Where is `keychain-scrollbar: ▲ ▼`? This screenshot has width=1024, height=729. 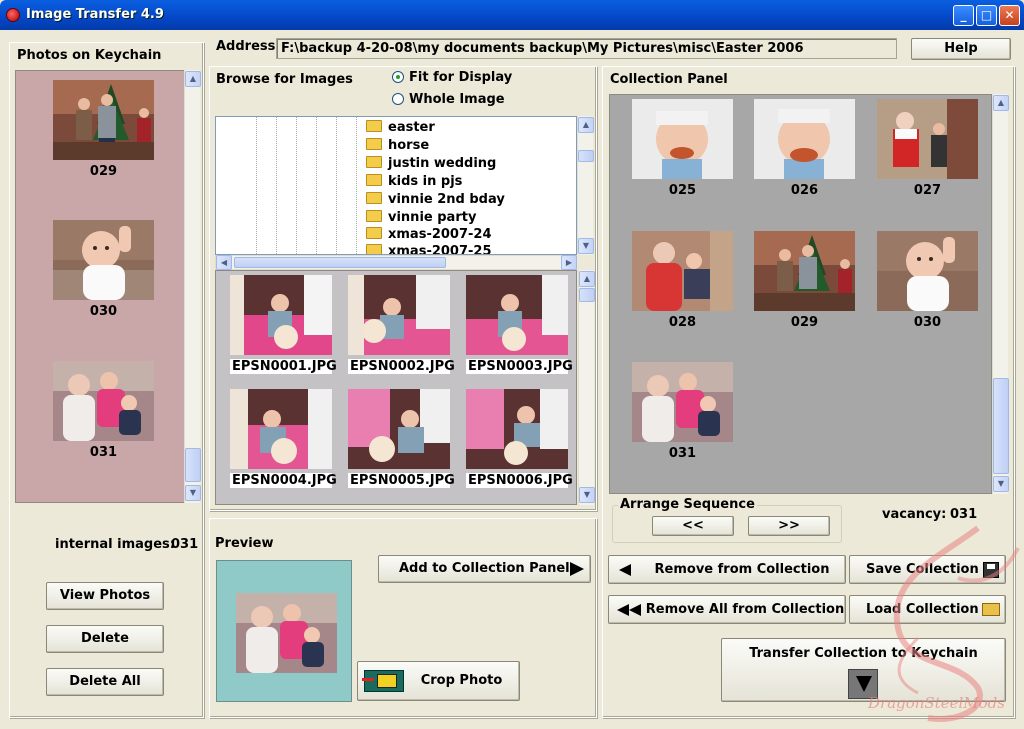 keychain-scrollbar: ▲ ▼ is located at coordinates (192, 286).